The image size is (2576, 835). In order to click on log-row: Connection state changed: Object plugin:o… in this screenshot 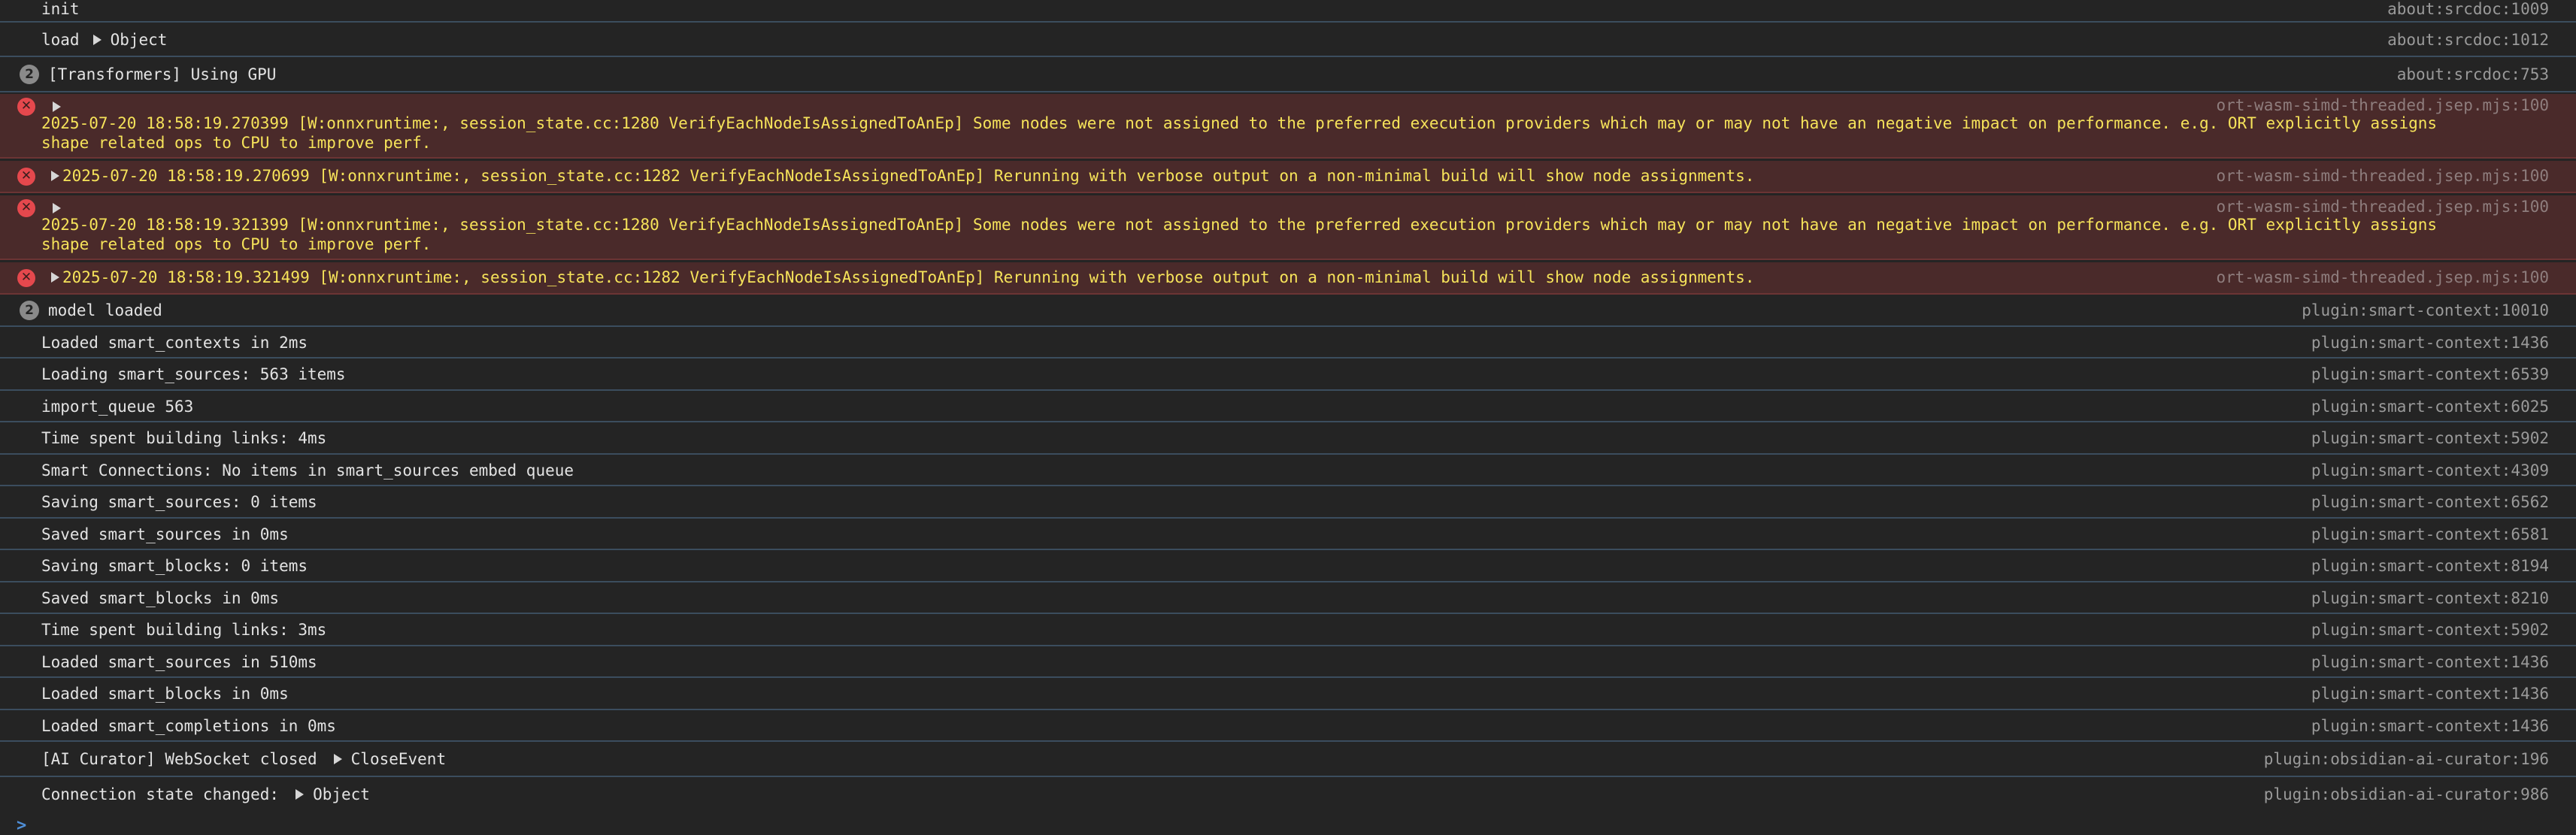, I will do `click(1288, 795)`.